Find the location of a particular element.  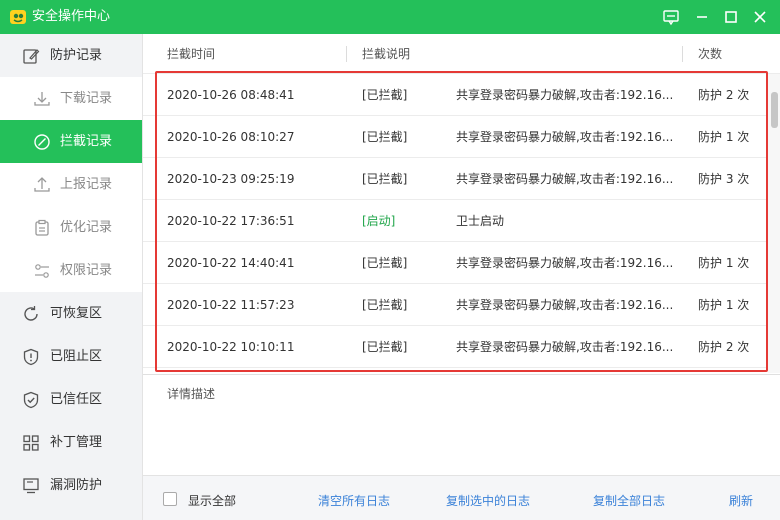

sidebar-item-download-records: 下载记录 is located at coordinates (71, 98).